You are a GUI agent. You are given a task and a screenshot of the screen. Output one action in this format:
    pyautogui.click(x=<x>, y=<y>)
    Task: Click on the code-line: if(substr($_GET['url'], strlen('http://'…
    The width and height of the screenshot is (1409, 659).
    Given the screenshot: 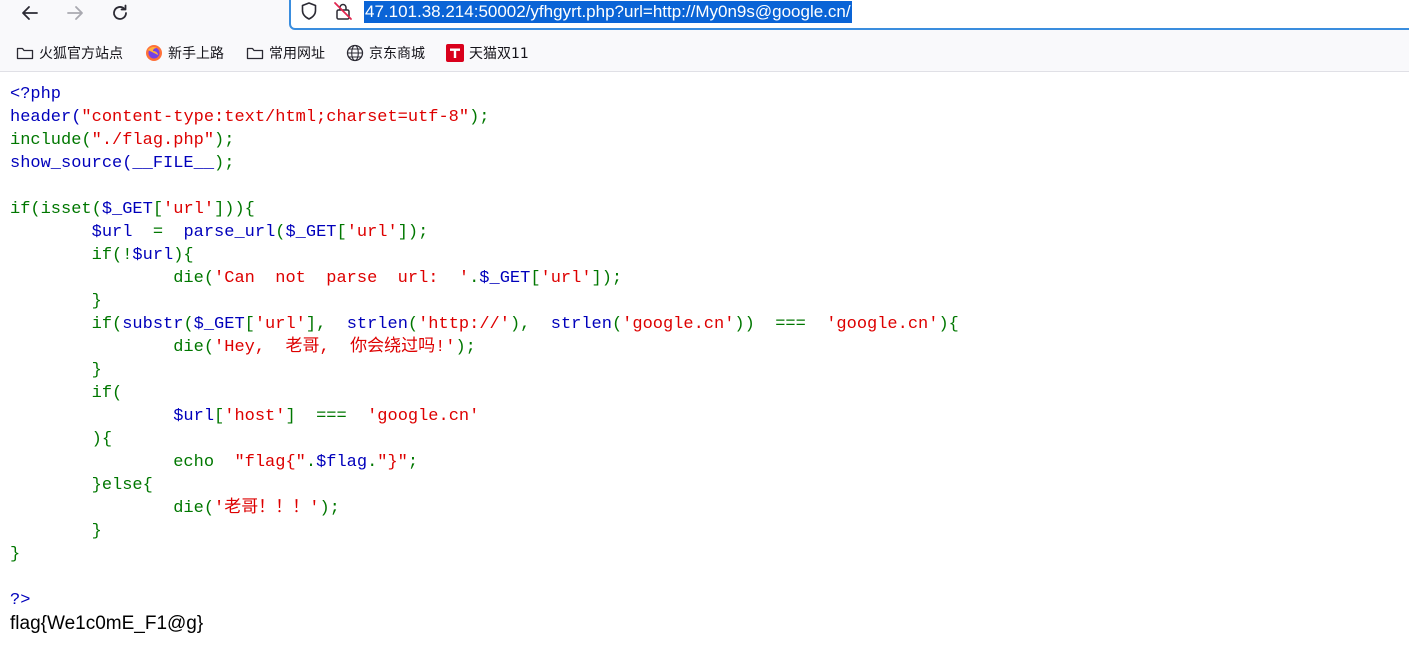 What is the action you would take?
    pyautogui.click(x=484, y=324)
    